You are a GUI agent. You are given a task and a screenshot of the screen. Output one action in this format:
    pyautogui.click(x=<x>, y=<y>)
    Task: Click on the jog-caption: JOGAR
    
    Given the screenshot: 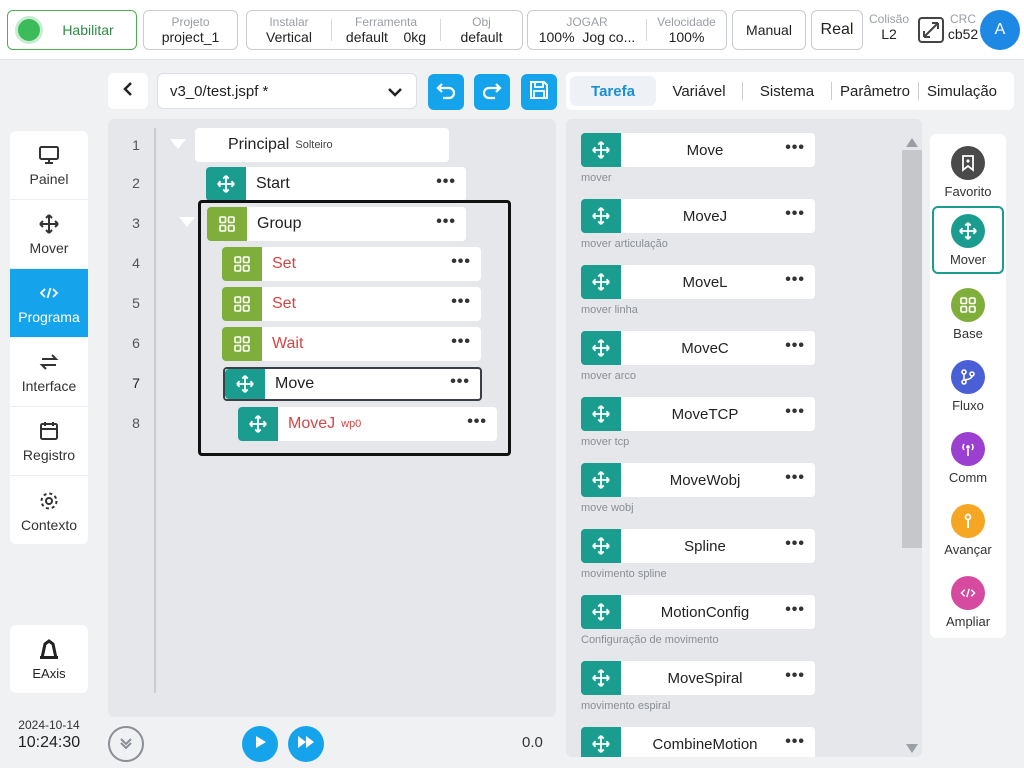 What is the action you would take?
    pyautogui.click(x=587, y=21)
    